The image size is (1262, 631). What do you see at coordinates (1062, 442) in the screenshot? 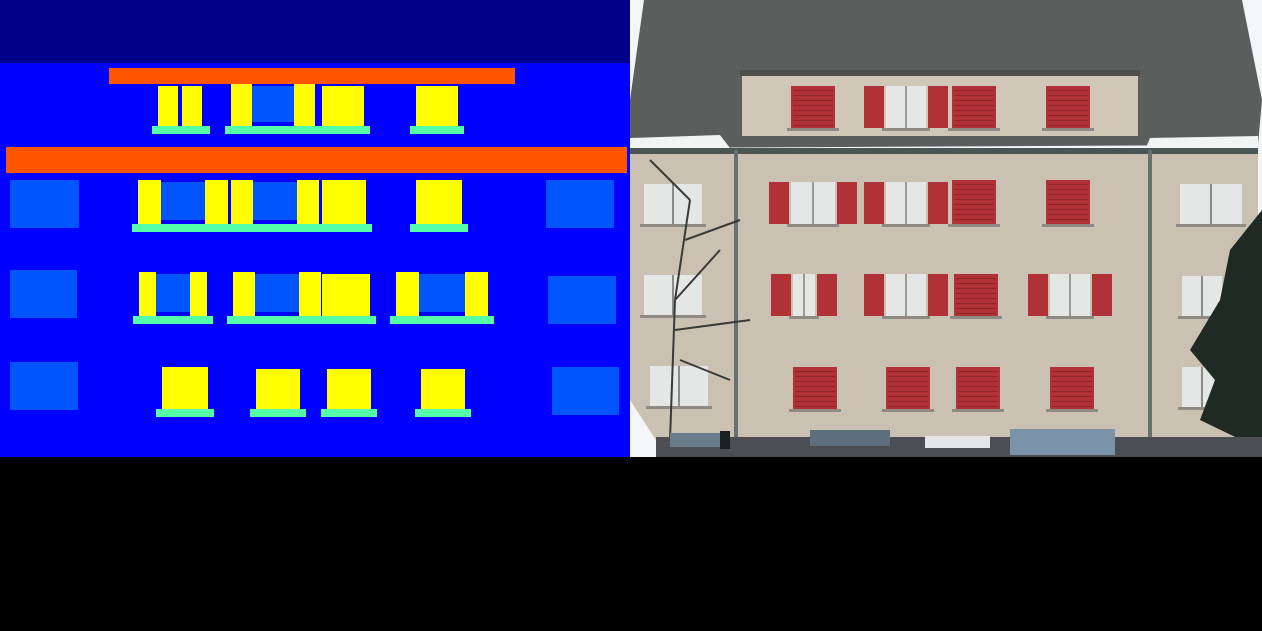
I see `car` at bounding box center [1062, 442].